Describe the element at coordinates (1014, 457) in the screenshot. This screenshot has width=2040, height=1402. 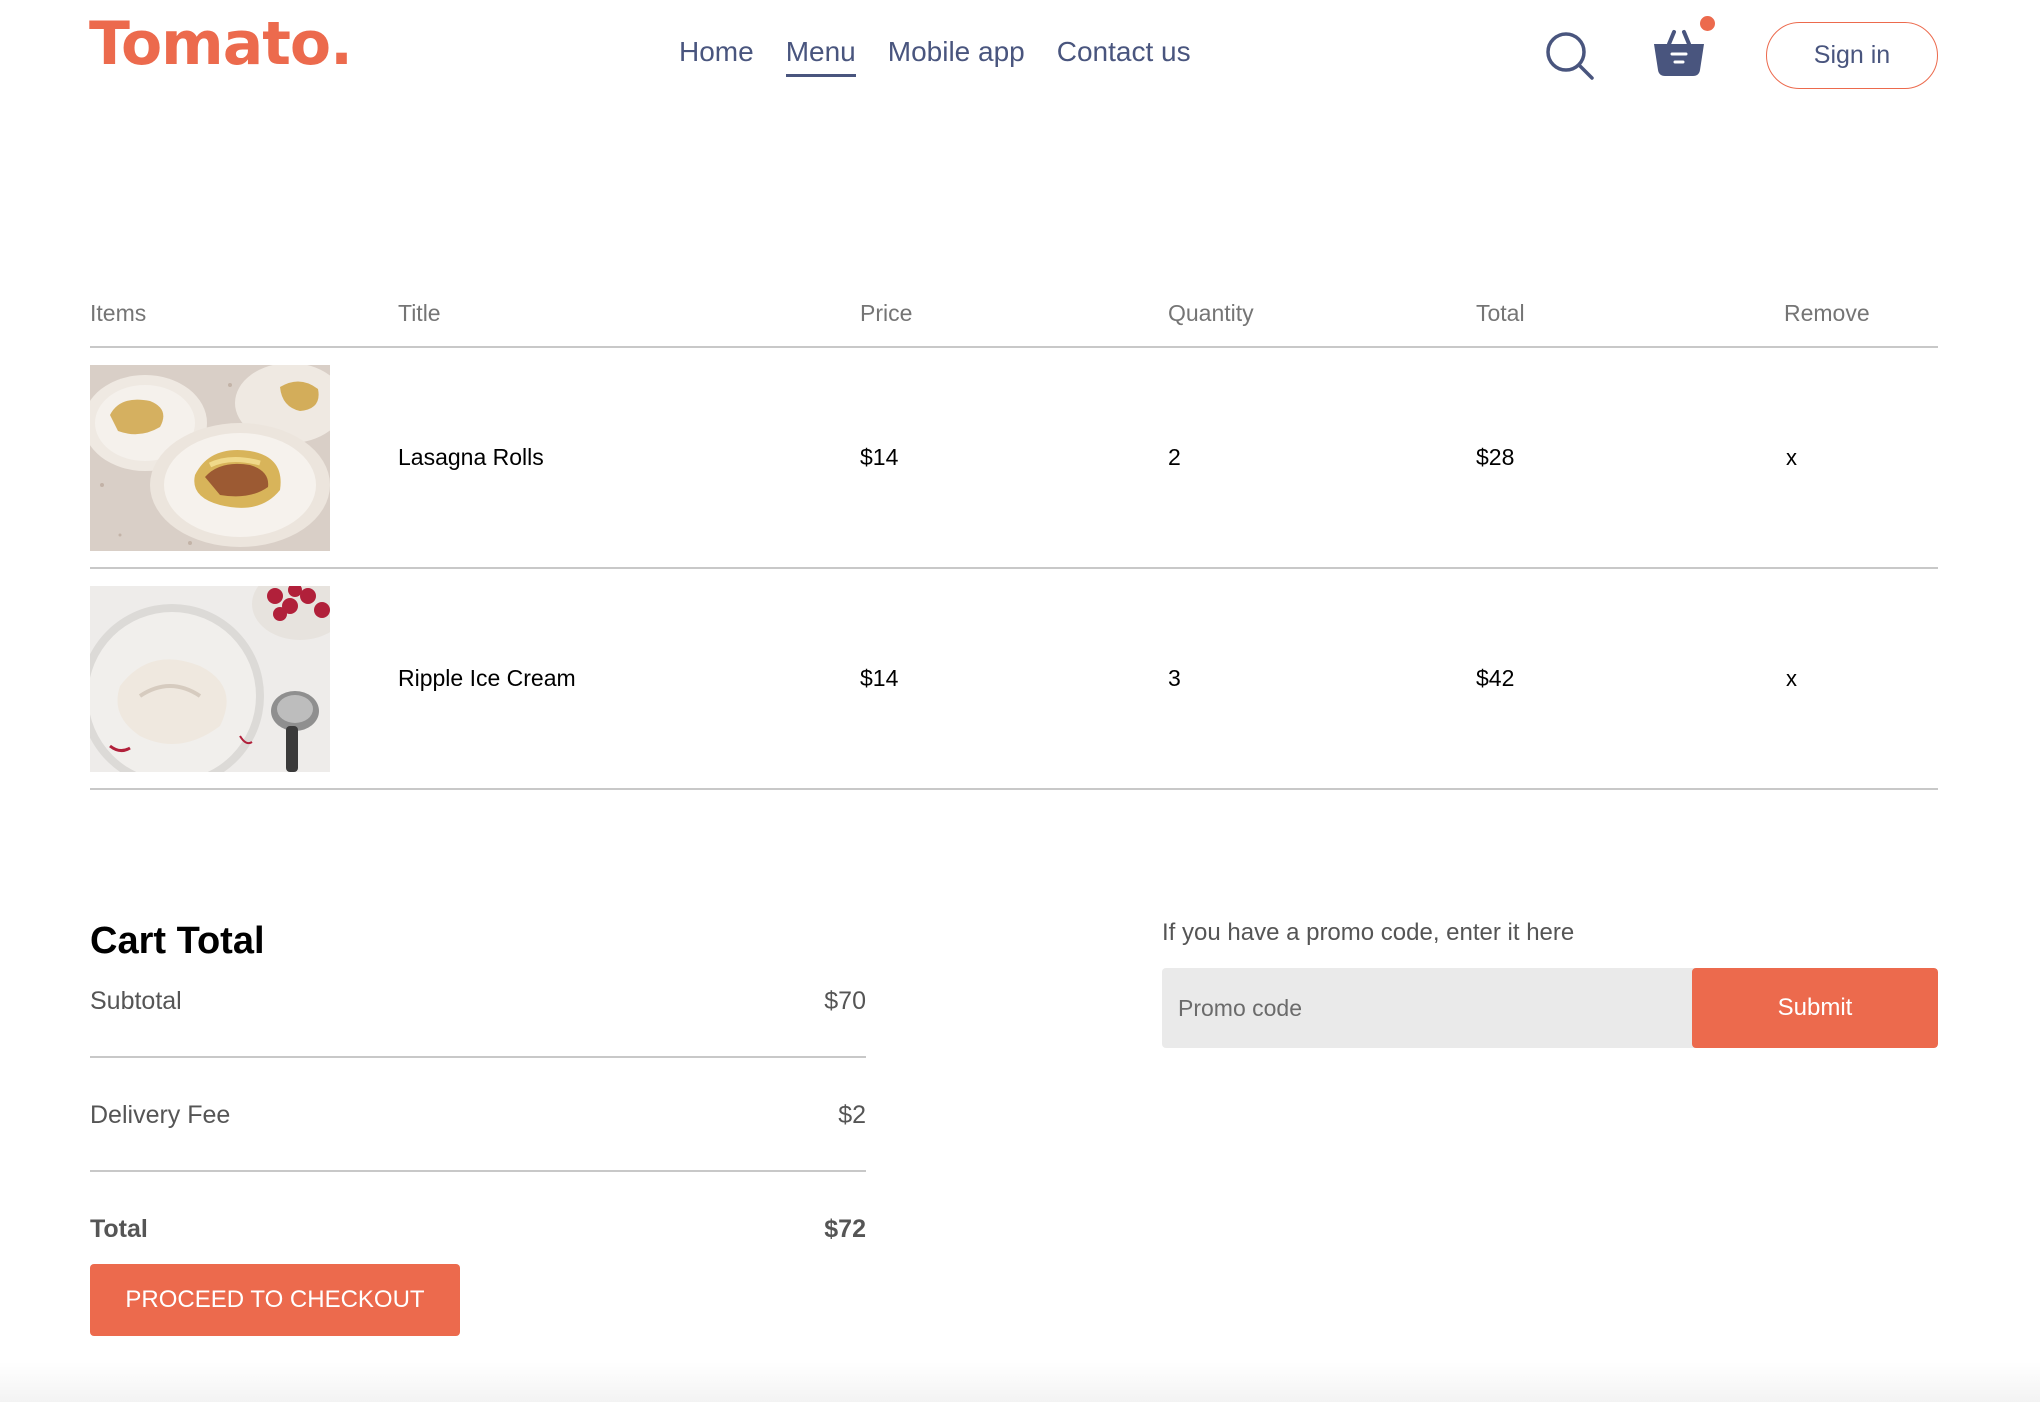
I see `table-row: Lasagna Rolls $14 2 $28 x` at that location.